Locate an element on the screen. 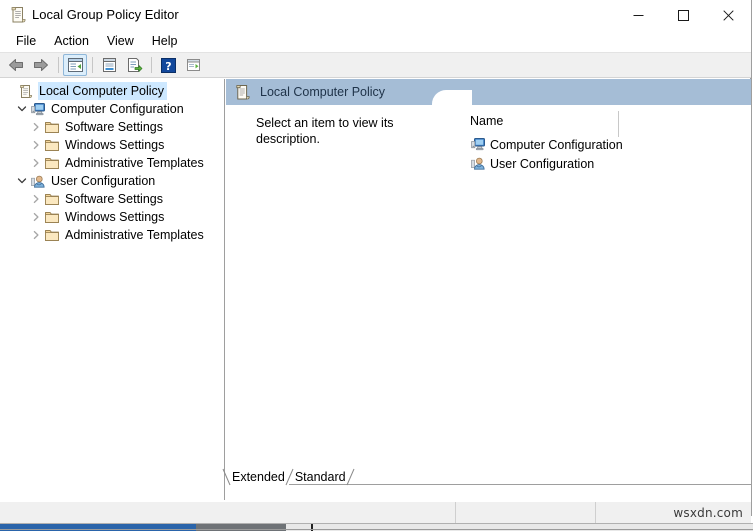 The width and height of the screenshot is (753, 531). view-tabs: Extended Standard is located at coordinates (288, 476).